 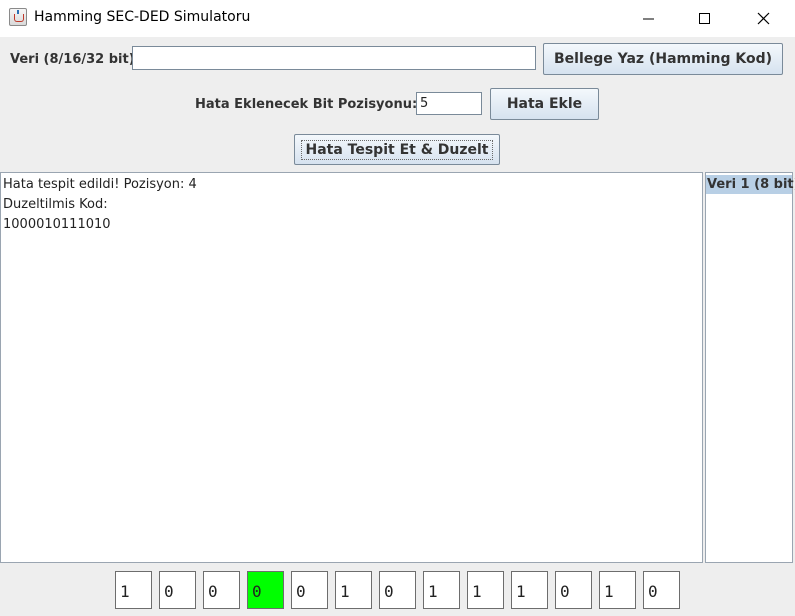 I want to click on output-line: Duzeltilmis Kod:, so click(x=55, y=204).